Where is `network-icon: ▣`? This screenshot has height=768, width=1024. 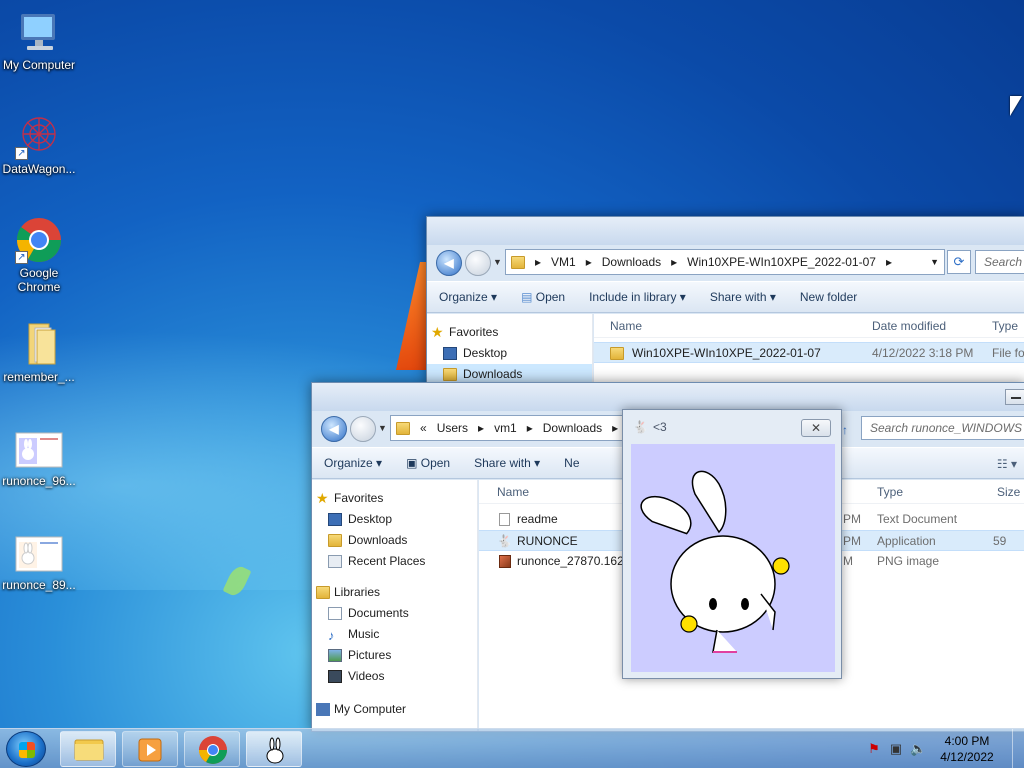
network-icon: ▣ is located at coordinates (896, 749).